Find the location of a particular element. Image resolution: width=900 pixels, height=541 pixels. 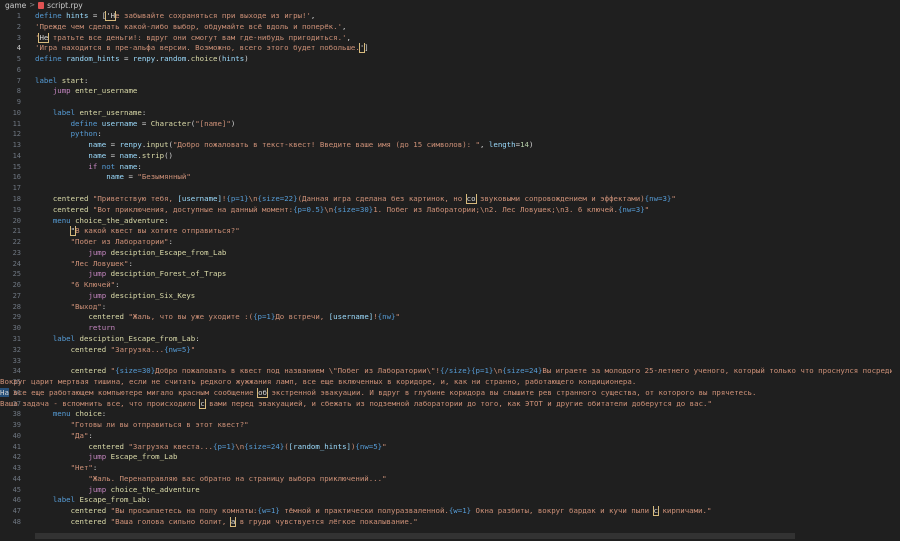

line-number: 30 is located at coordinates (16, 328).